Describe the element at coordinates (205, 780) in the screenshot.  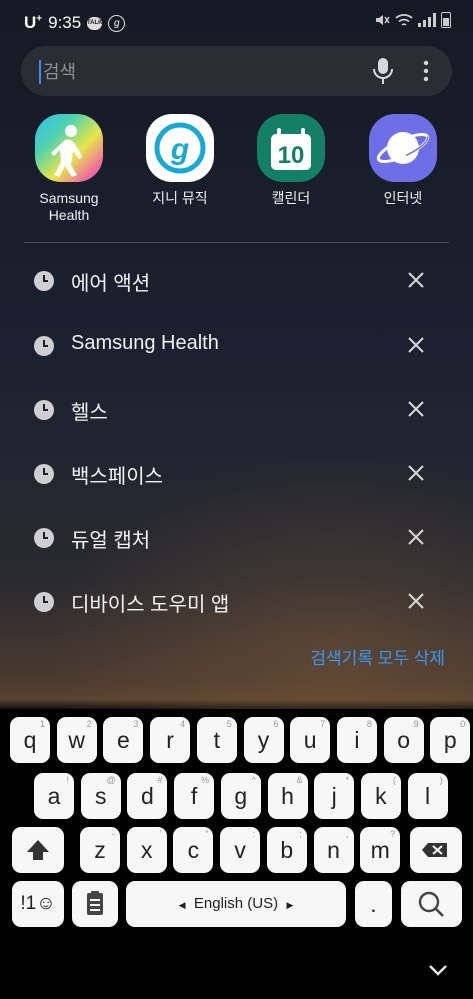
I see `key-hint: %` at that location.